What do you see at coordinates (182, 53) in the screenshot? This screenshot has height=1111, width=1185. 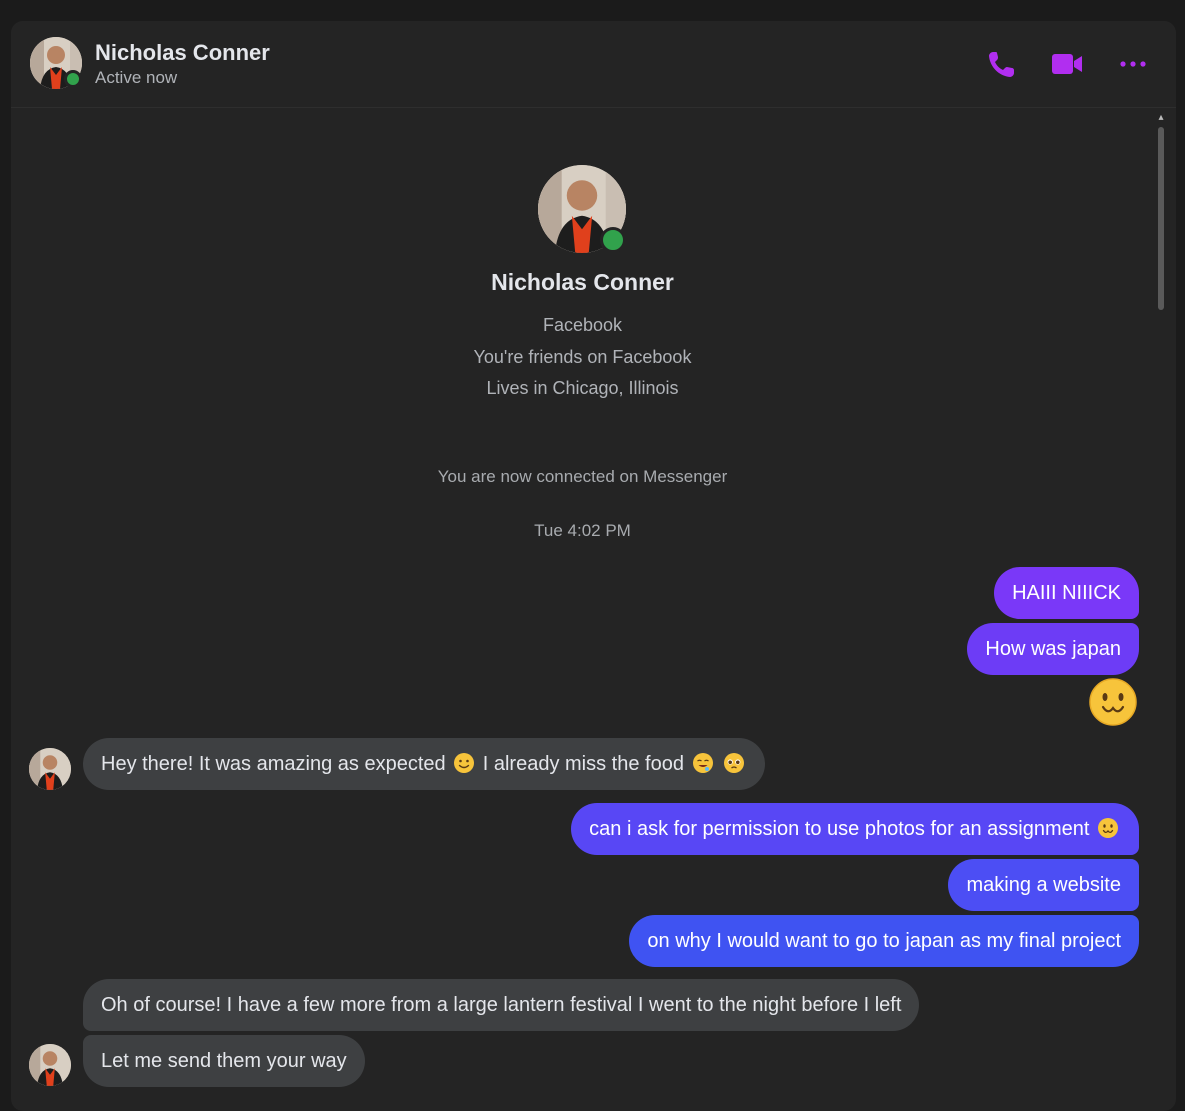 I see `contact-name: Nicholas Conner` at bounding box center [182, 53].